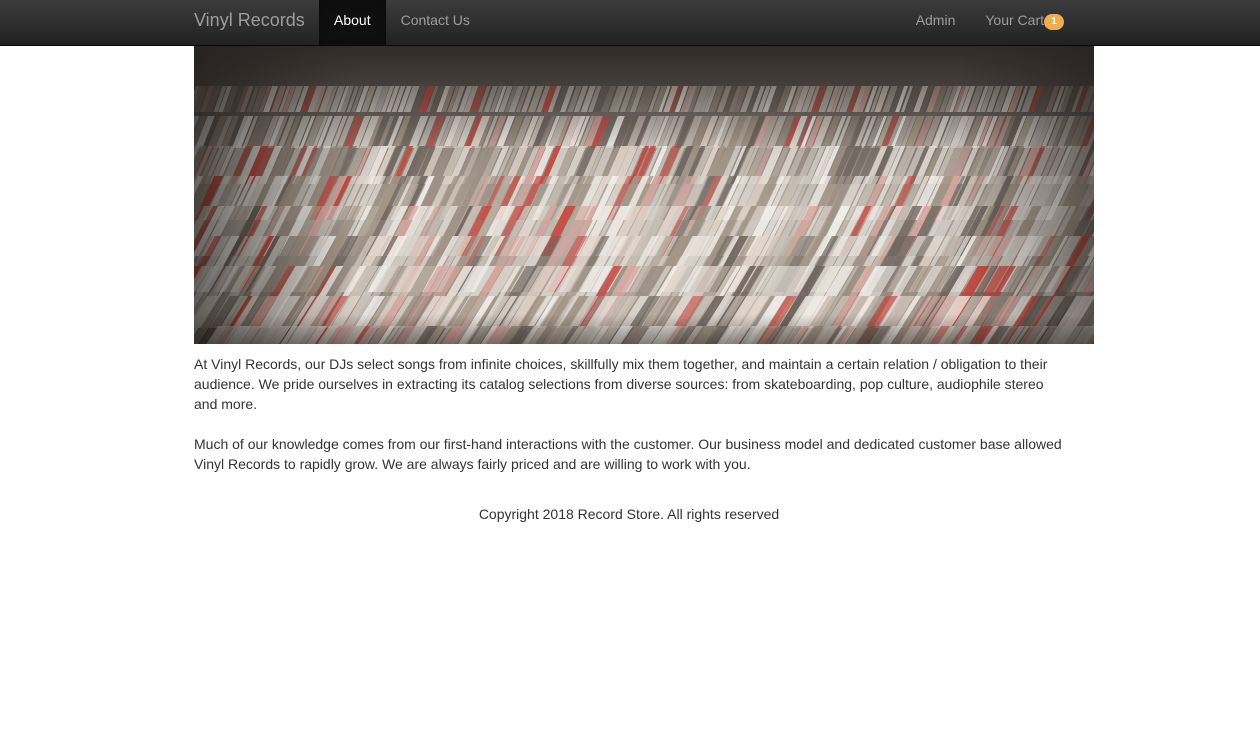 Image resolution: width=1260 pixels, height=738 pixels. I want to click on cart-label: Your Cart, so click(1014, 20).